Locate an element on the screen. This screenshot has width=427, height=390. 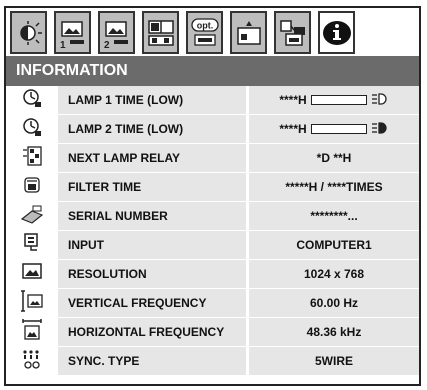
tab-picture-2: 2 is located at coordinates (116, 32).